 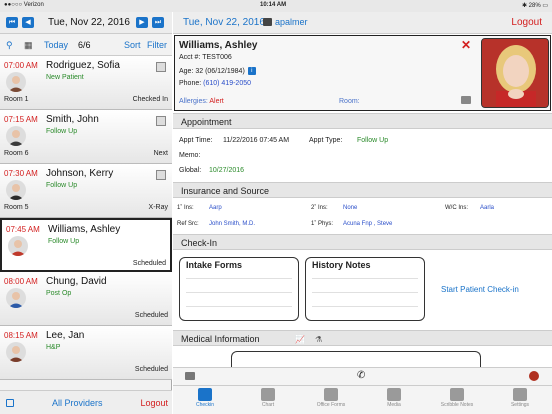 What do you see at coordinates (487, 208) in the screenshot?
I see `wc-ins-value: Aarla` at bounding box center [487, 208].